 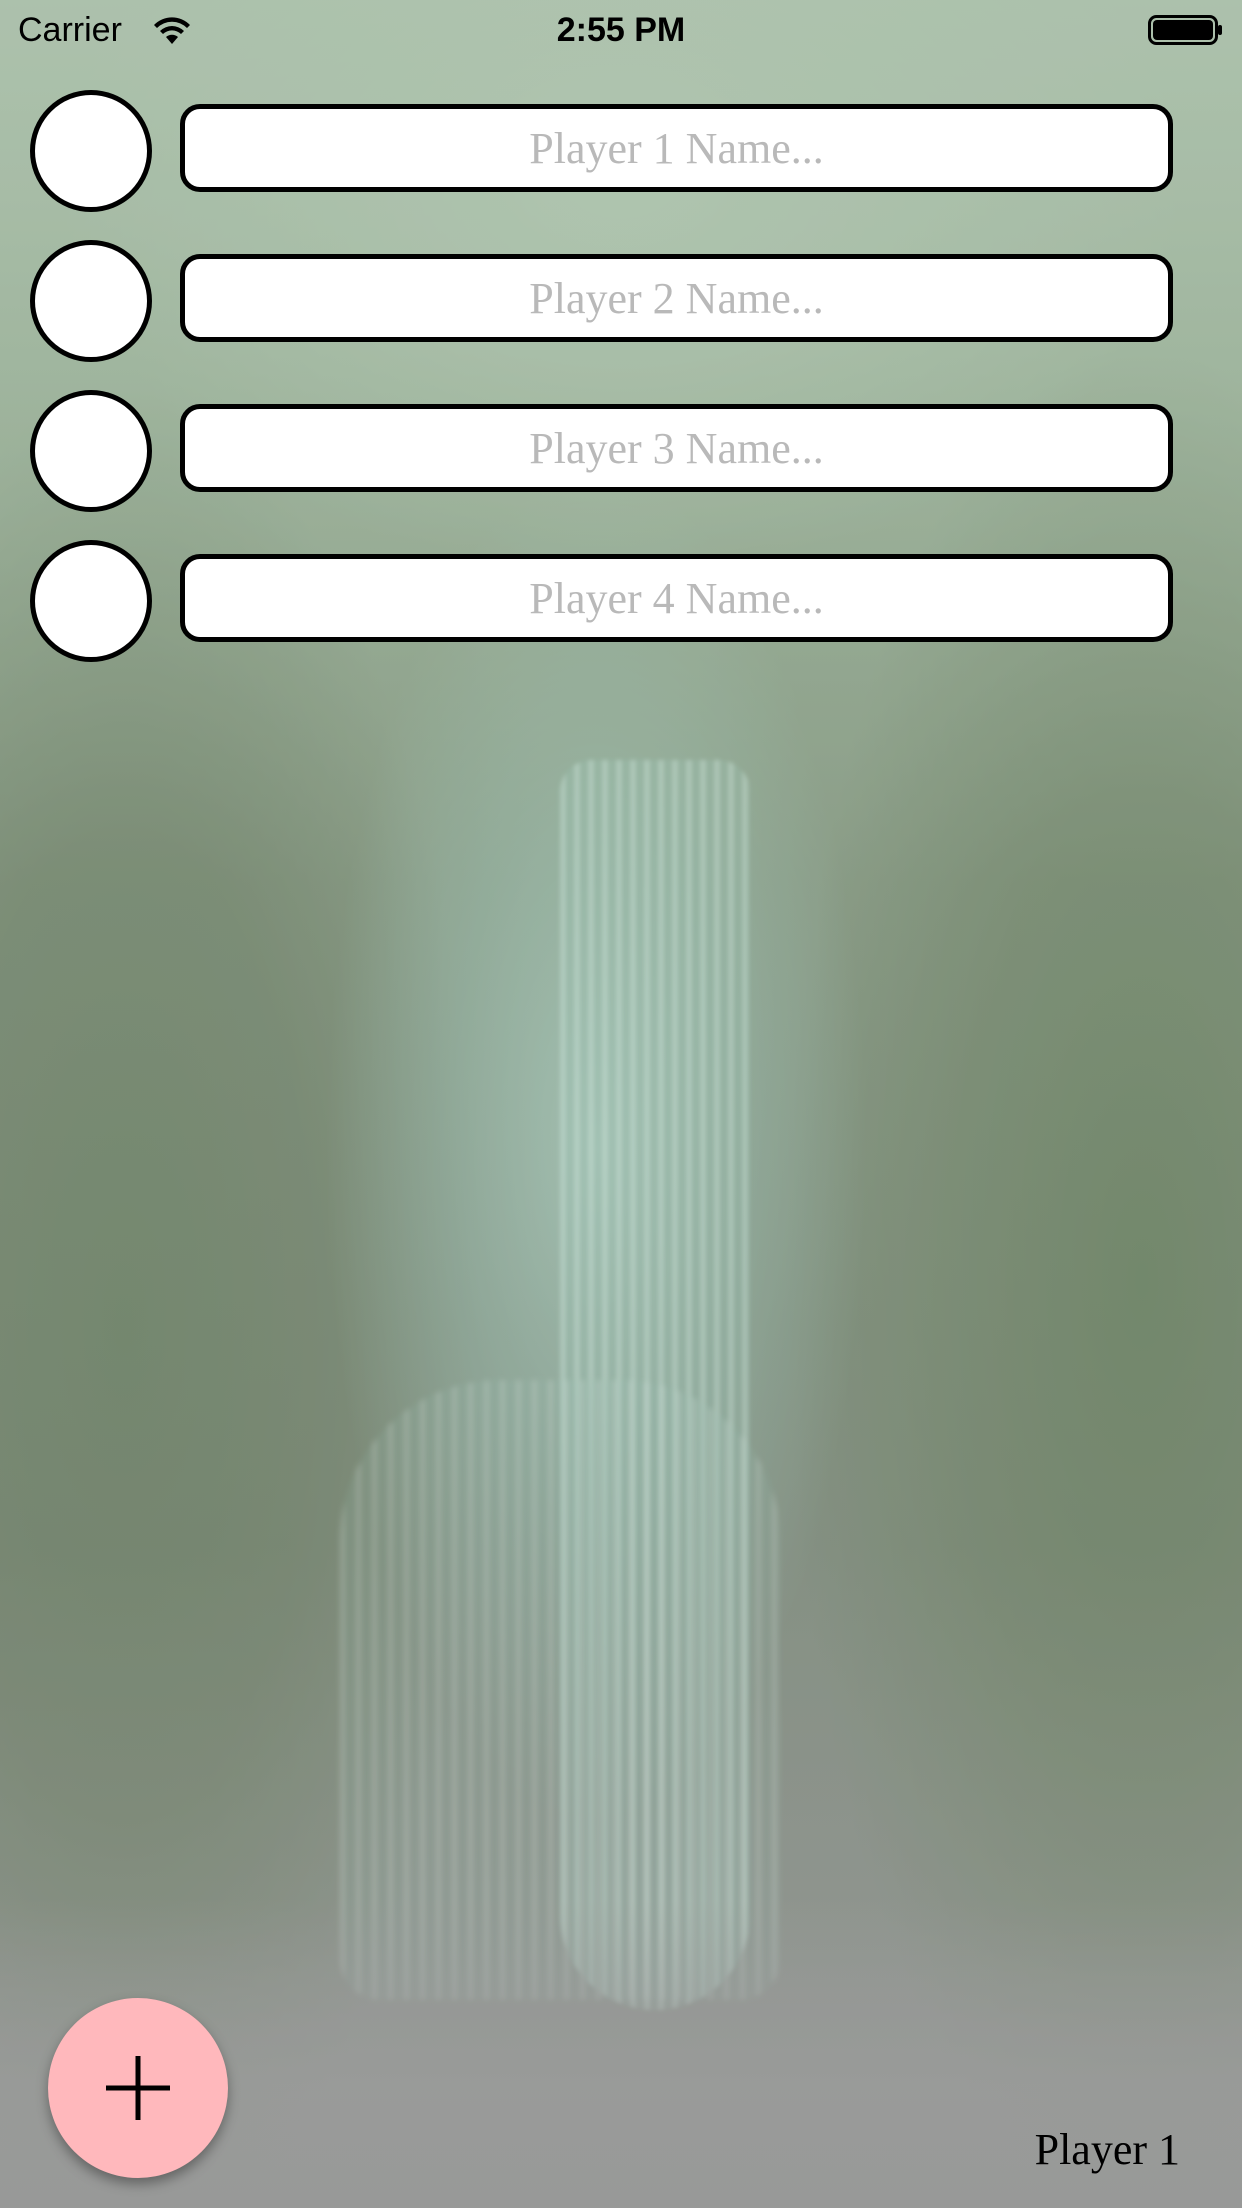 I want to click on add-player-button, so click(x=138, y=2088).